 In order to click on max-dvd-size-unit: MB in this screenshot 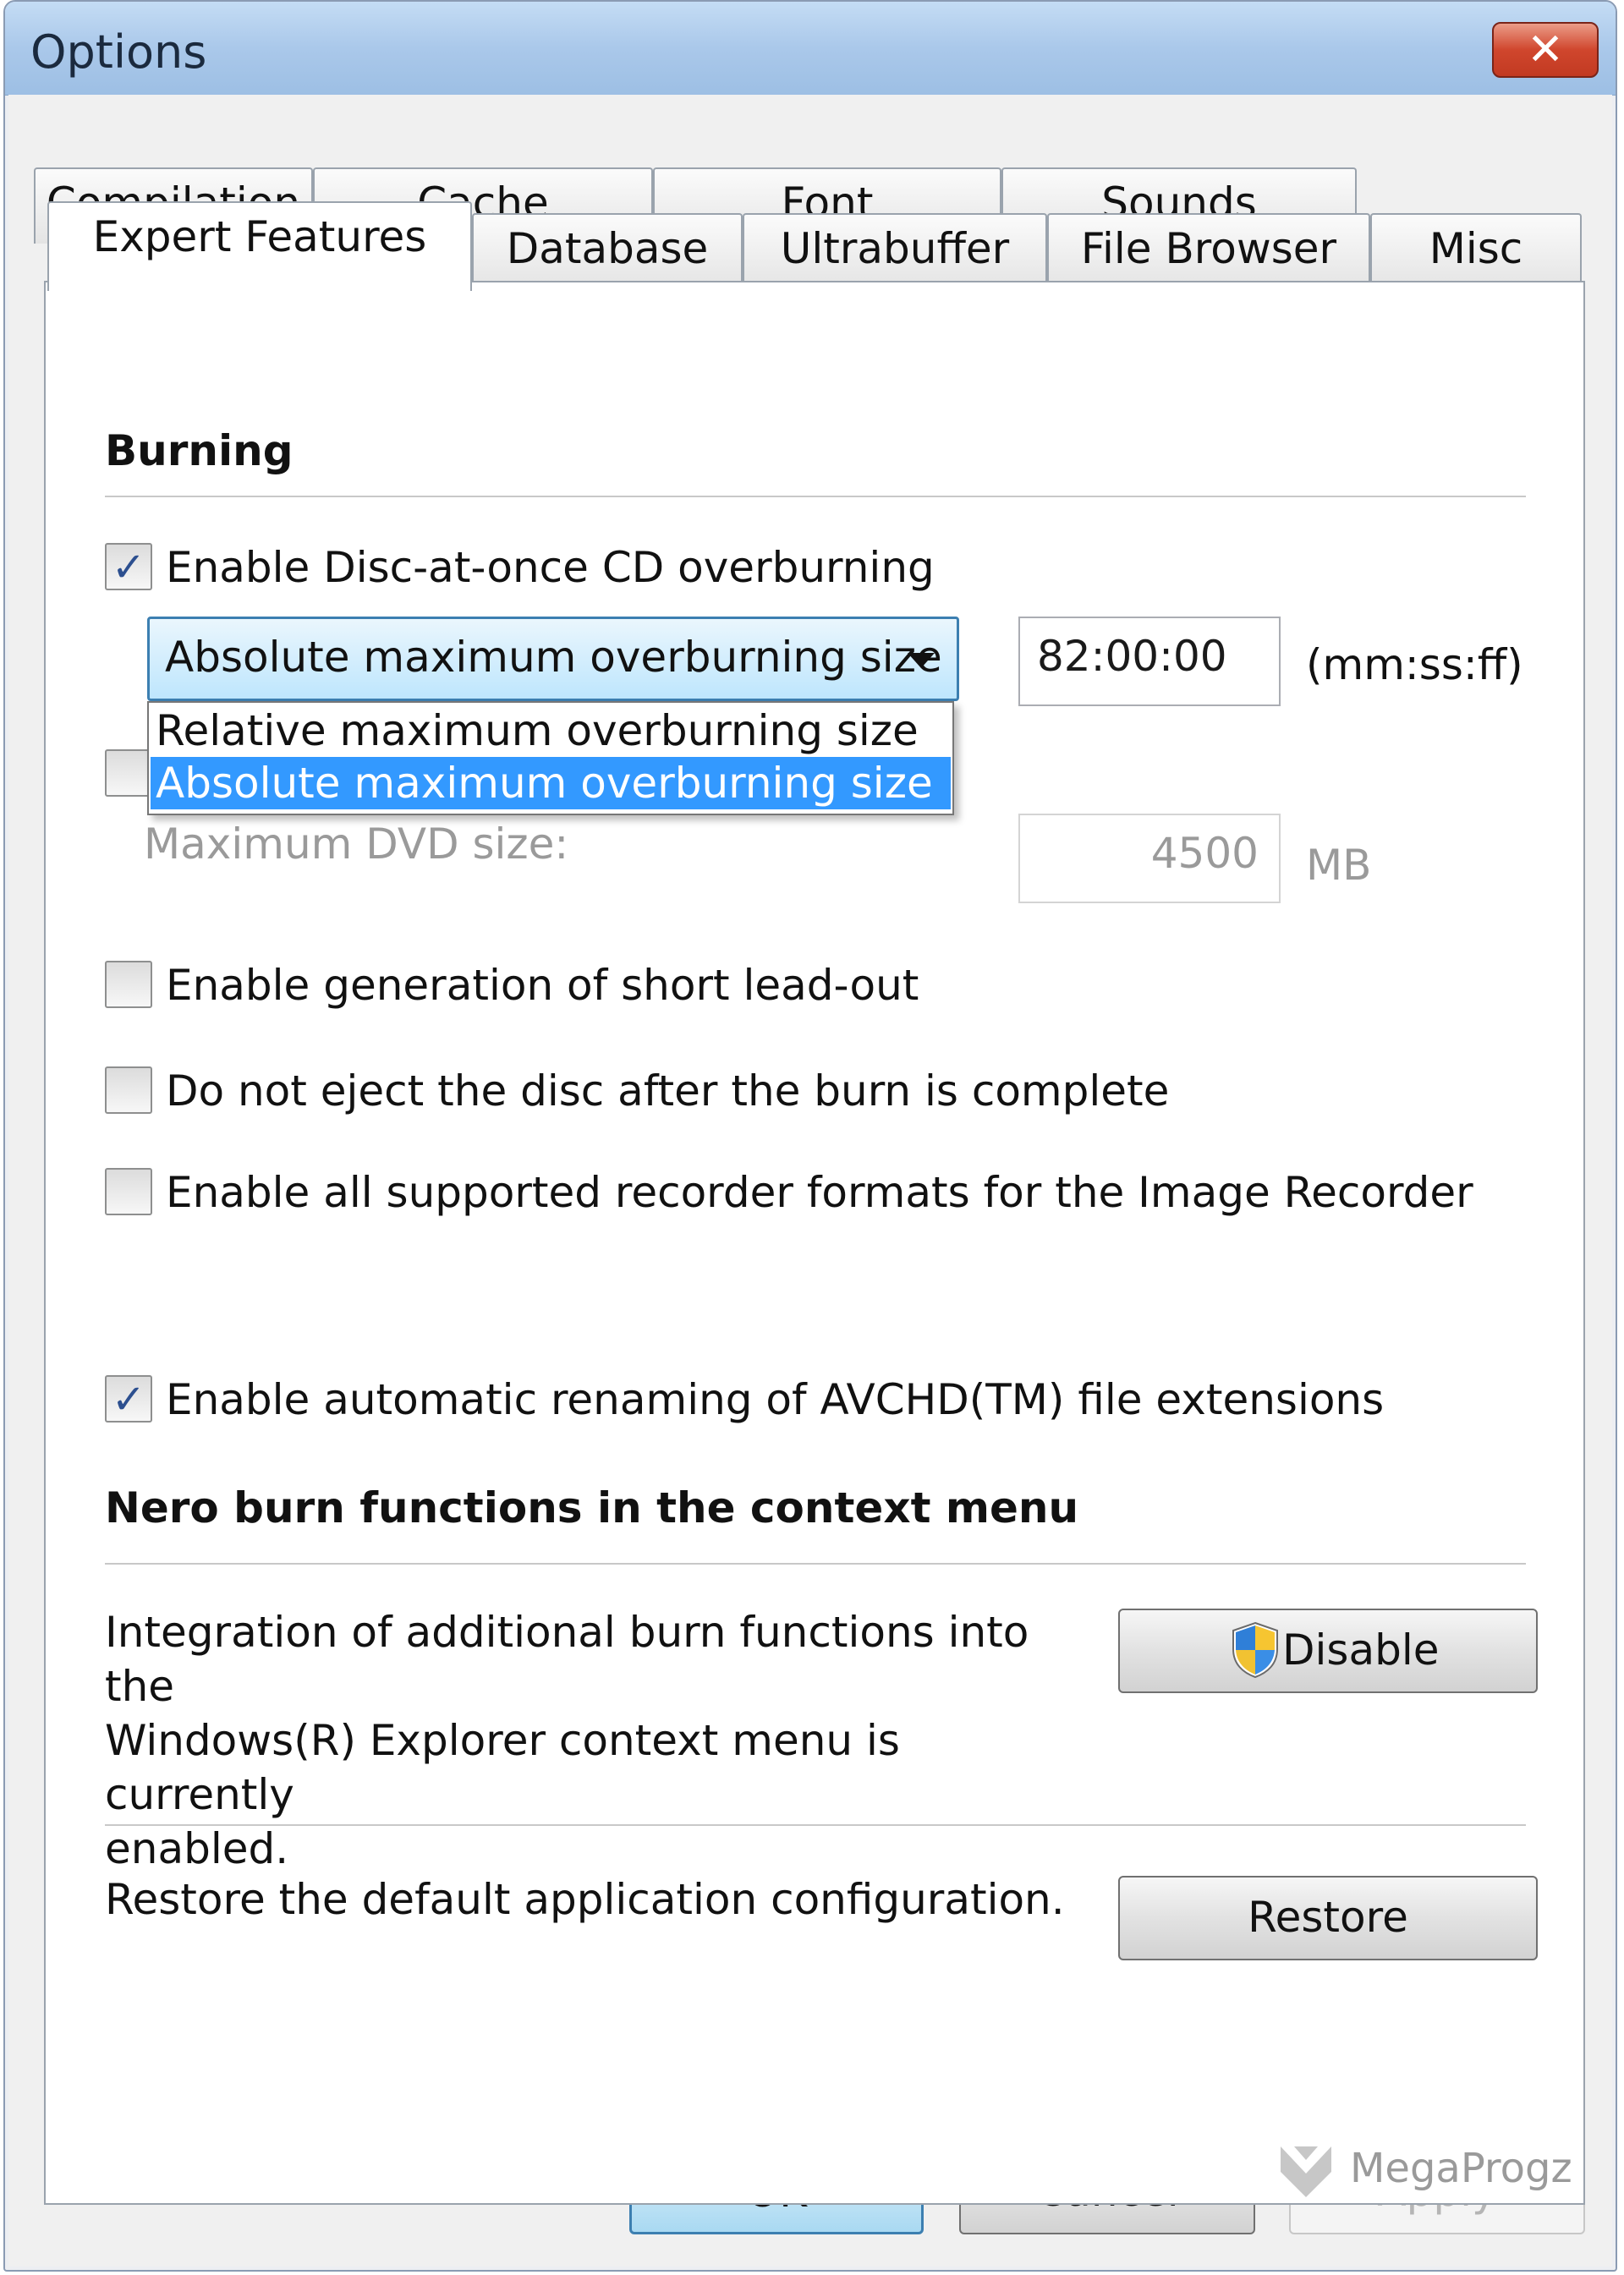, I will do `click(1339, 865)`.